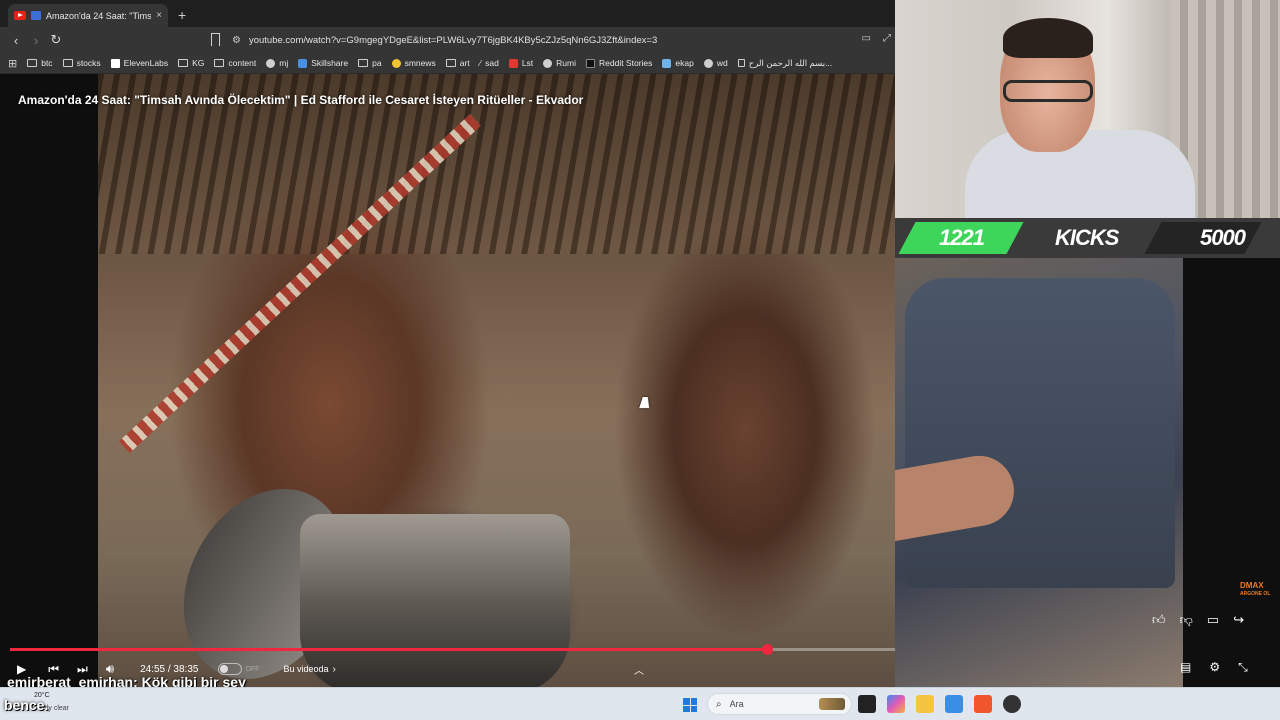 The height and width of the screenshot is (720, 1280). I want to click on address-bar-actions: ▭ ⤢, so click(876, 38).